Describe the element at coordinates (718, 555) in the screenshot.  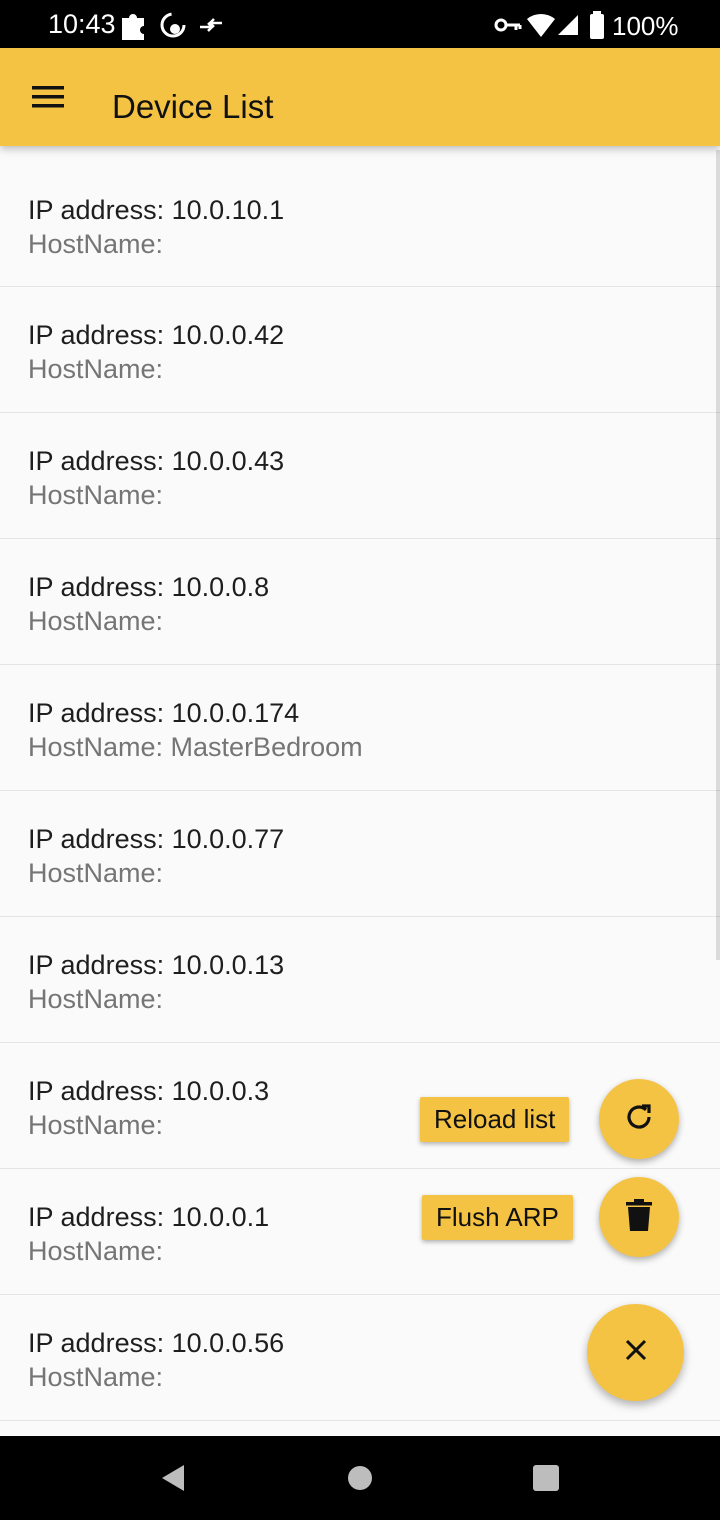
I see `scrollbar` at that location.